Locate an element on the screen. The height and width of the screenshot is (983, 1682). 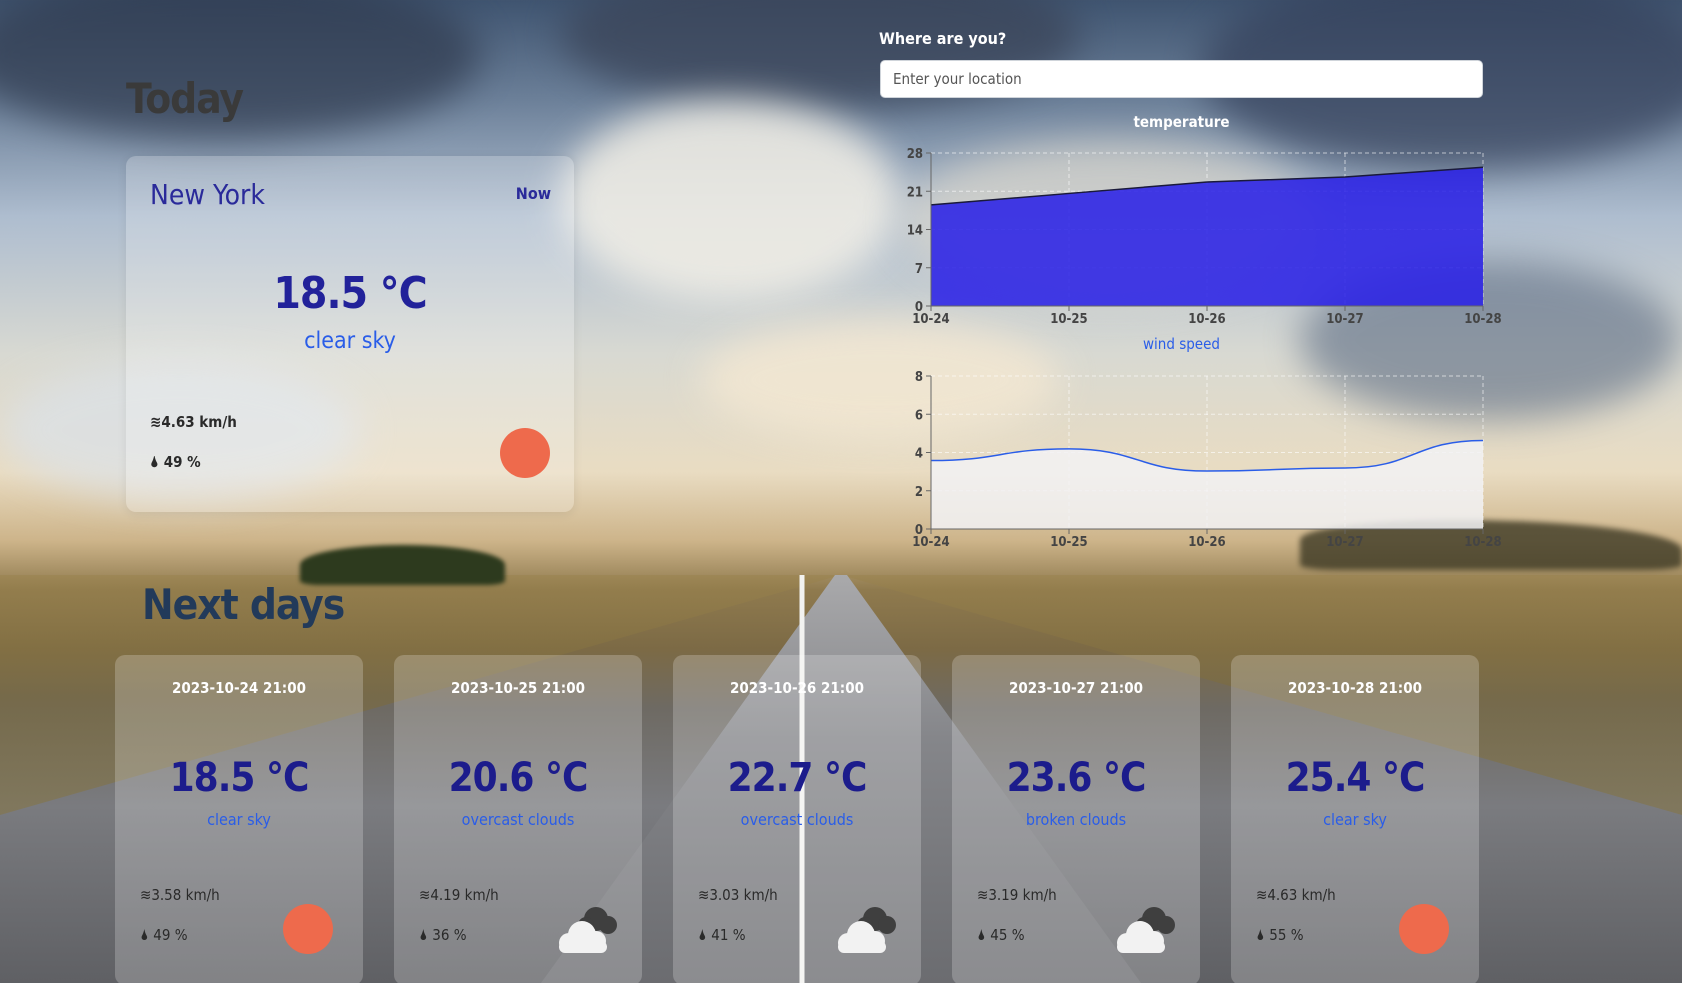
forecast-wind: ≋4.63 km/h is located at coordinates (1296, 895).